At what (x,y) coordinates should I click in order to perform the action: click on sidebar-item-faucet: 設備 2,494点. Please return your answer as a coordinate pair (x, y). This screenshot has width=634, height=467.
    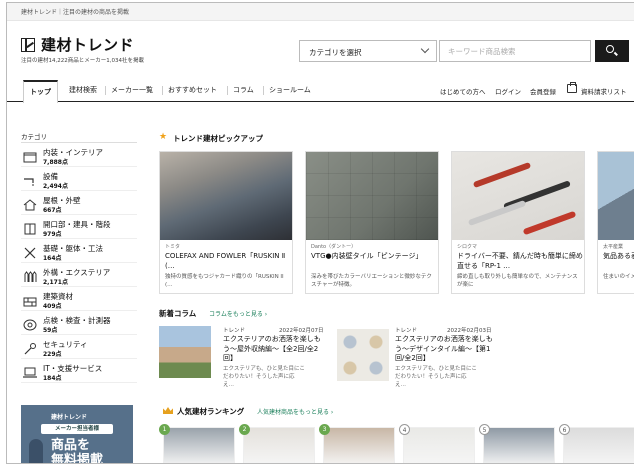
    Looking at the image, I should click on (79, 179).